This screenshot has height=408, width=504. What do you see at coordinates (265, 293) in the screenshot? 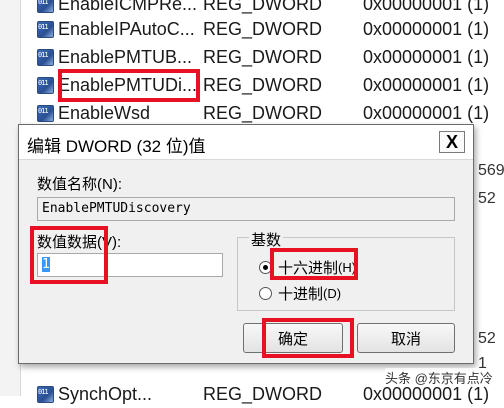
I see `radio-button` at bounding box center [265, 293].